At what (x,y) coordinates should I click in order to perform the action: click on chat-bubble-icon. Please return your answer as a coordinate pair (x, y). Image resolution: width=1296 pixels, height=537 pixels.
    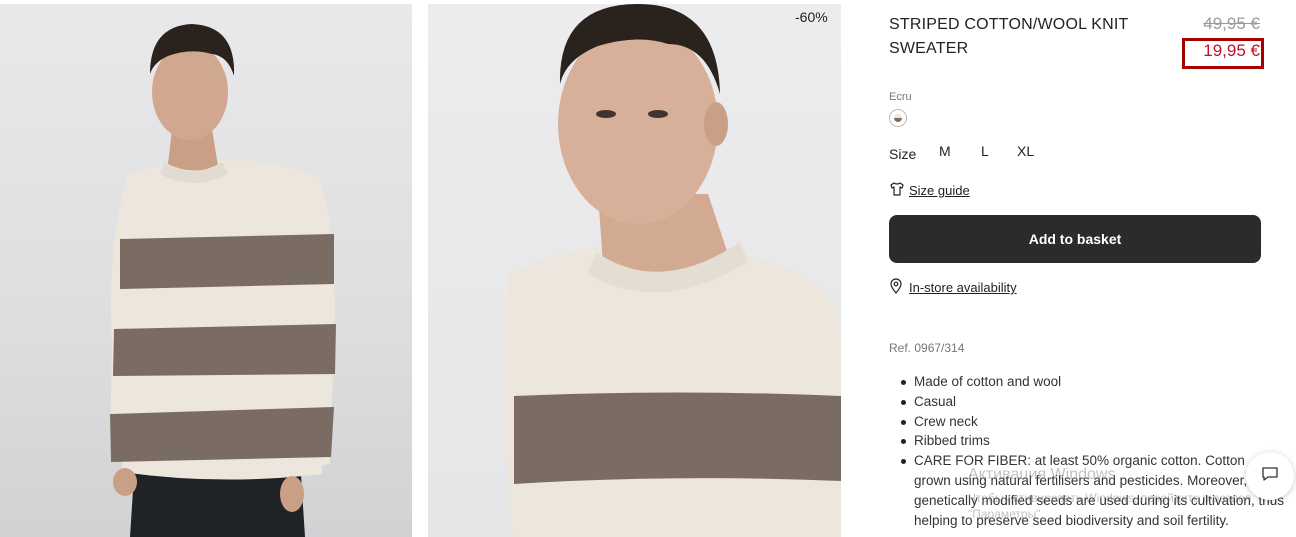
    Looking at the image, I should click on (1270, 476).